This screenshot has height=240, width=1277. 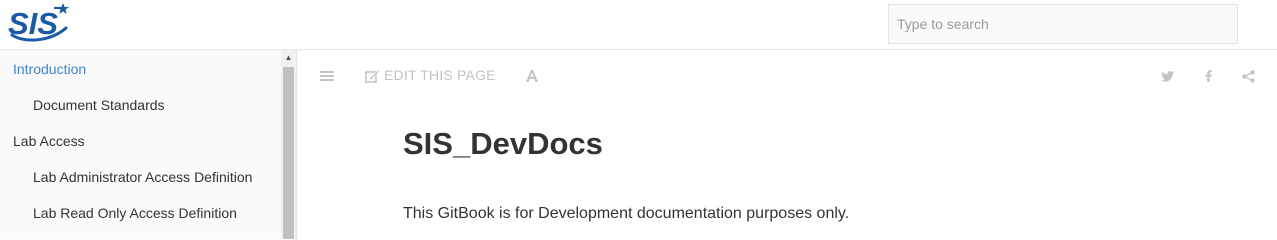 I want to click on edit-page-label: EDIT THIS PAGE, so click(x=440, y=75).